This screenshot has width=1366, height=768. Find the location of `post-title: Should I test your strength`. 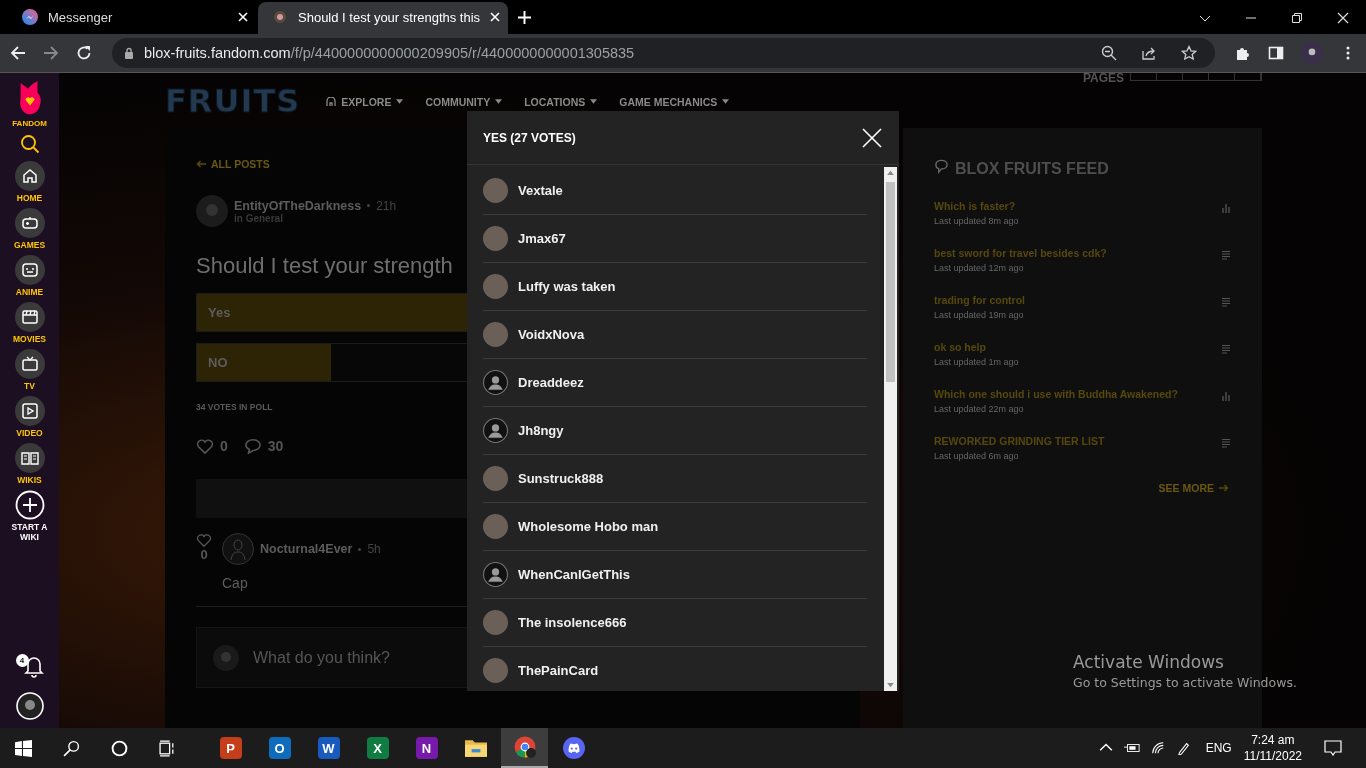

post-title: Should I test your strength is located at coordinates (324, 266).